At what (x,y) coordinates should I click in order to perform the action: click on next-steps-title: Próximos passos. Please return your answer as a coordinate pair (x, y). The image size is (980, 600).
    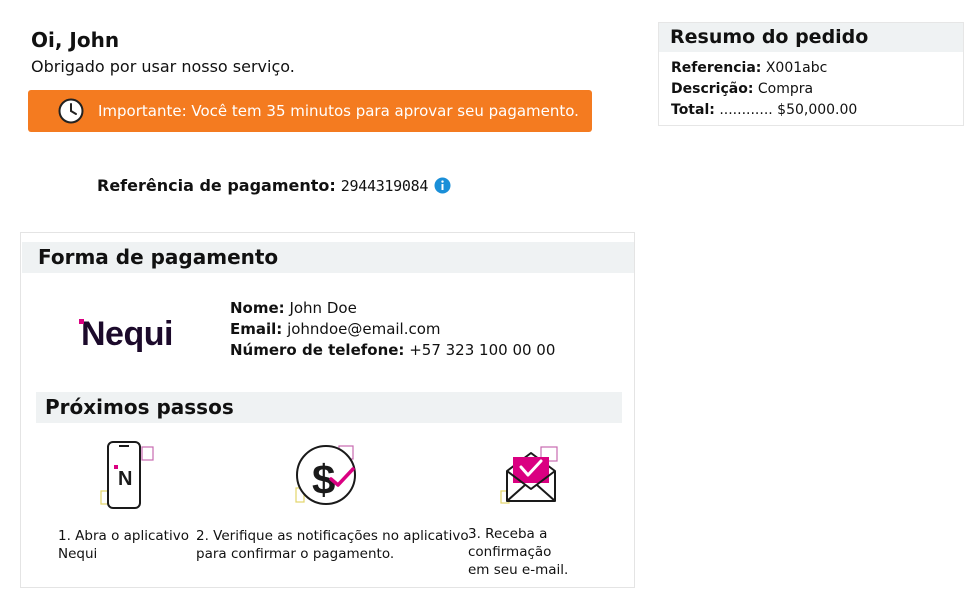
    Looking at the image, I should click on (329, 407).